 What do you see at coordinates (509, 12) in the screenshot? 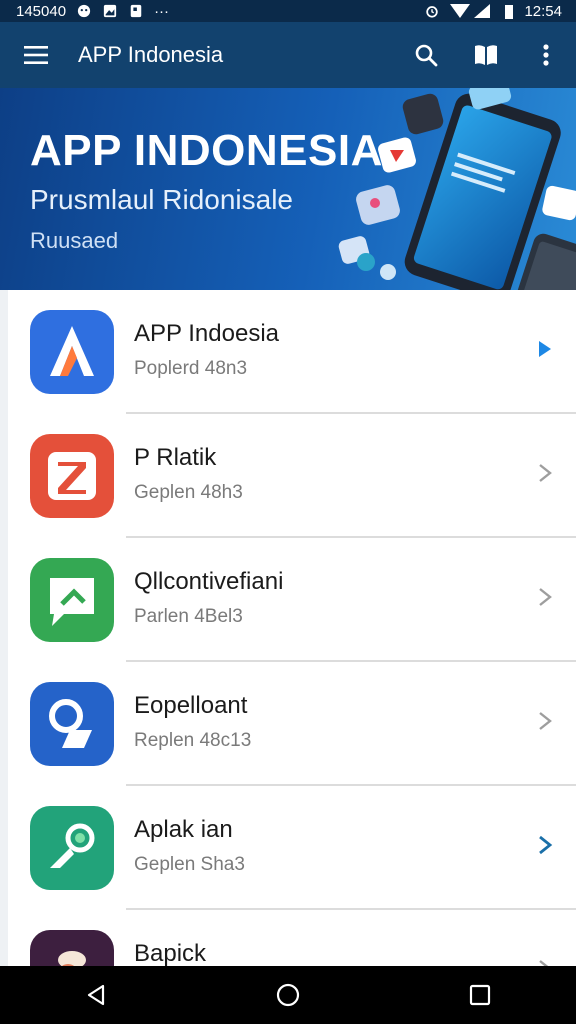
I see `battery-icon` at bounding box center [509, 12].